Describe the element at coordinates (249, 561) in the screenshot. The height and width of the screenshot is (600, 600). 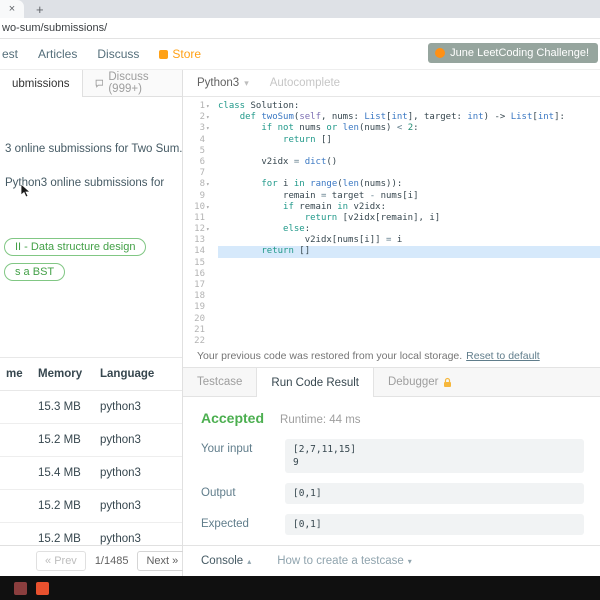
I see `chevron-up-icon: ▴` at that location.